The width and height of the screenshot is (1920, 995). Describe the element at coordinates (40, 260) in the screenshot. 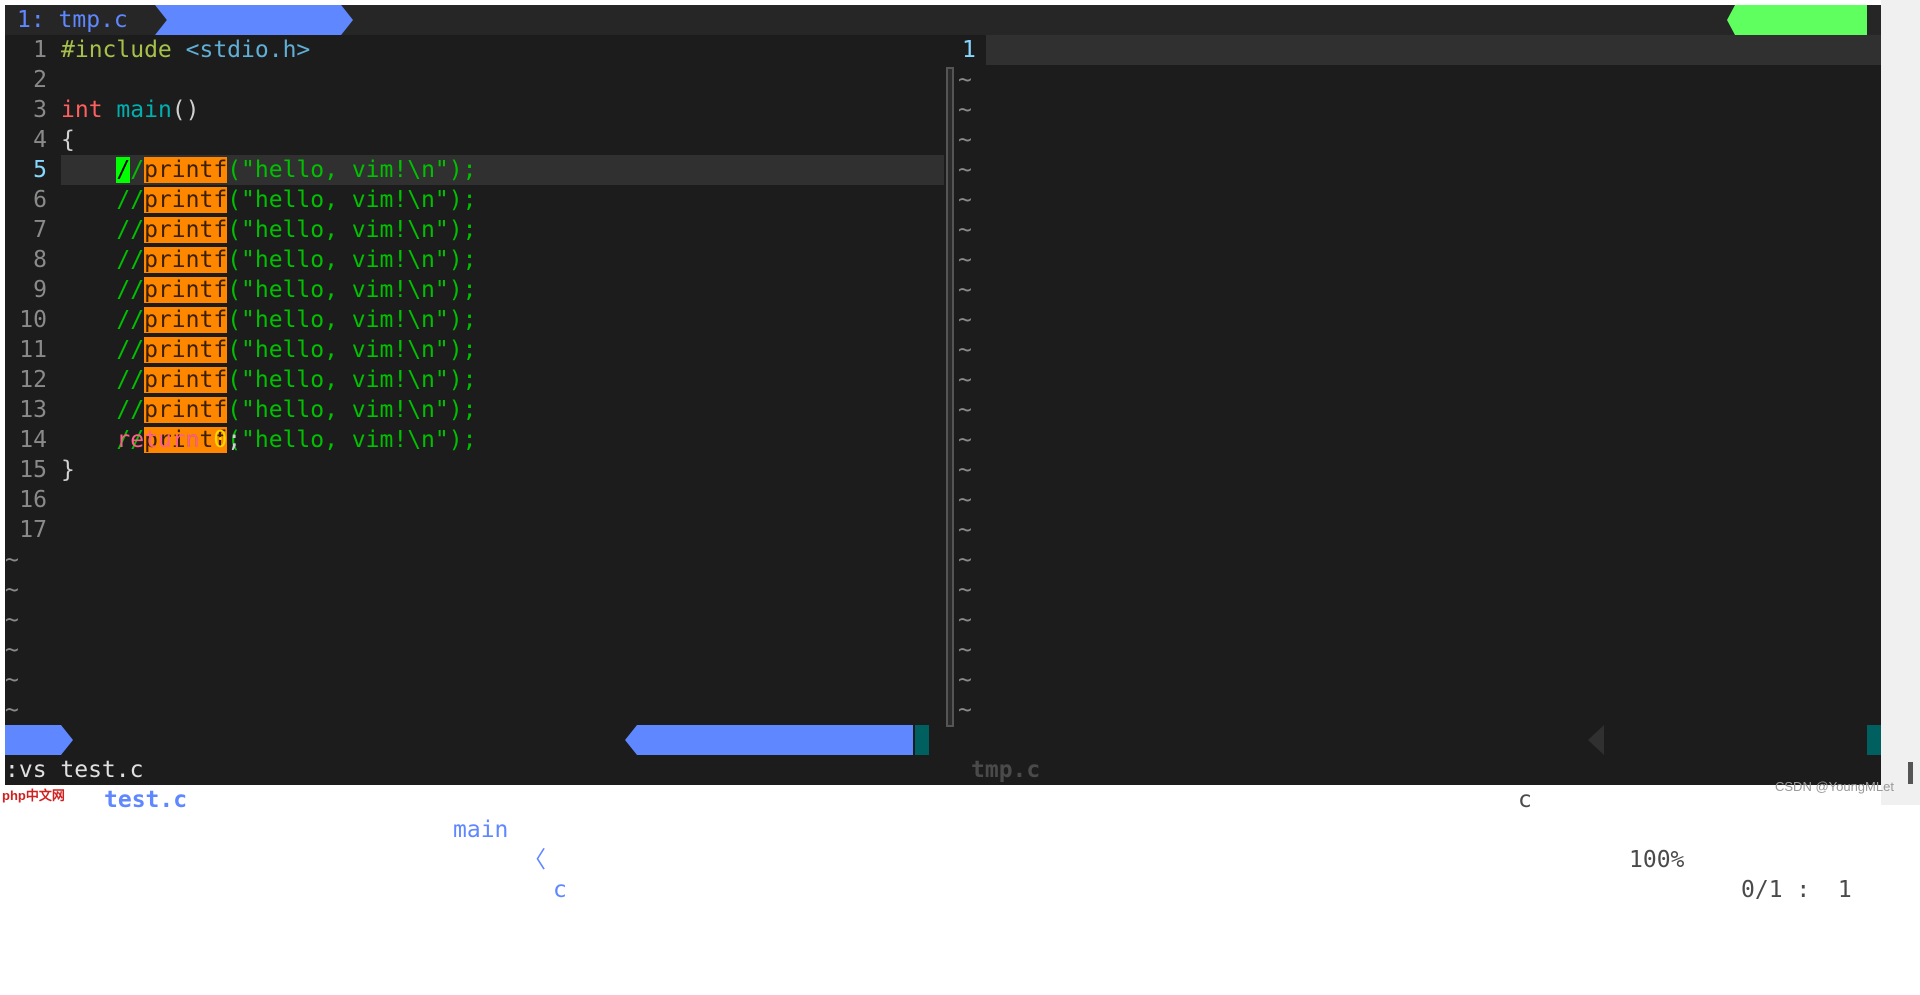

I see `line-number: 8` at that location.